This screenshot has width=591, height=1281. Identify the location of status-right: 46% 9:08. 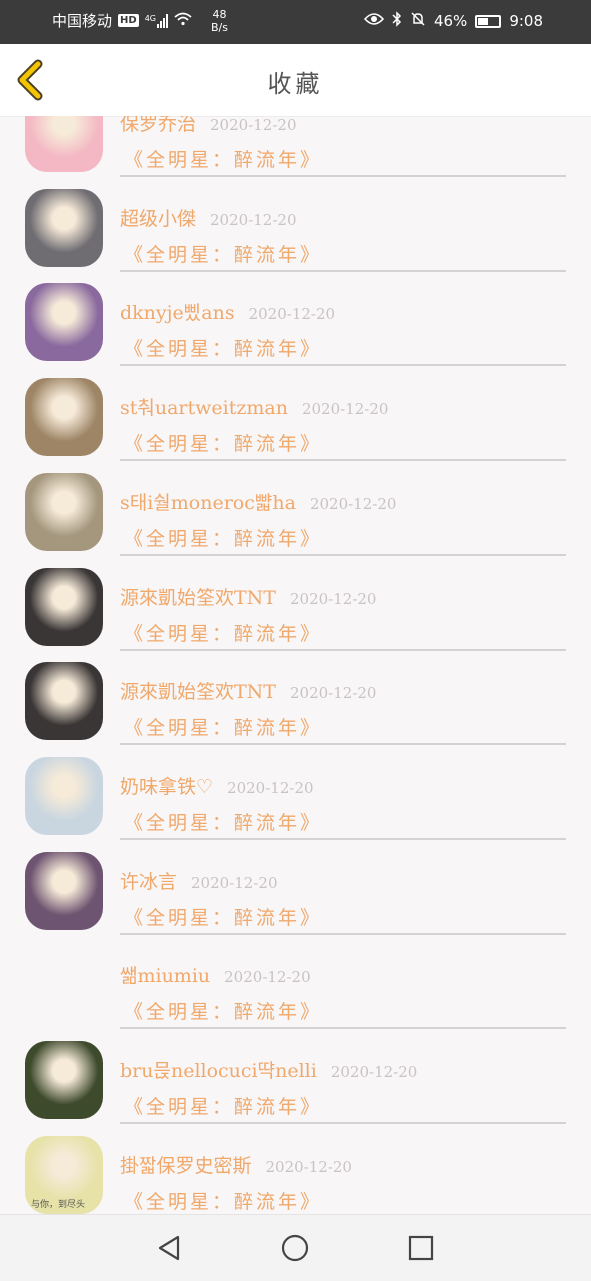
(453, 21).